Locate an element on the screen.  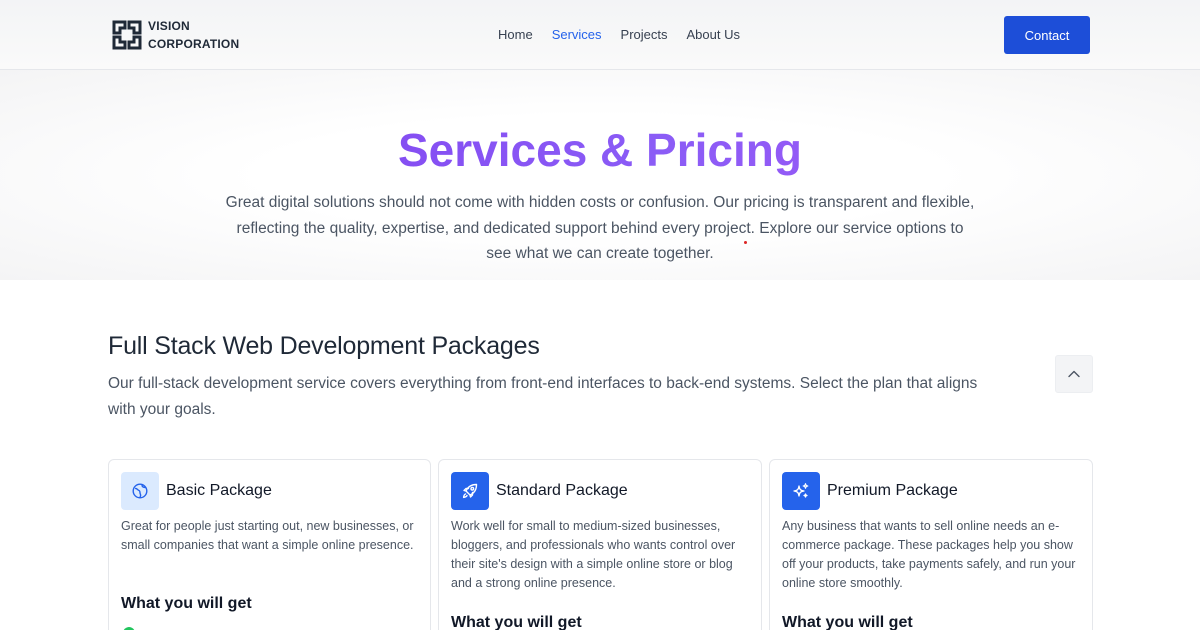
chevron-up-icon is located at coordinates (1074, 374).